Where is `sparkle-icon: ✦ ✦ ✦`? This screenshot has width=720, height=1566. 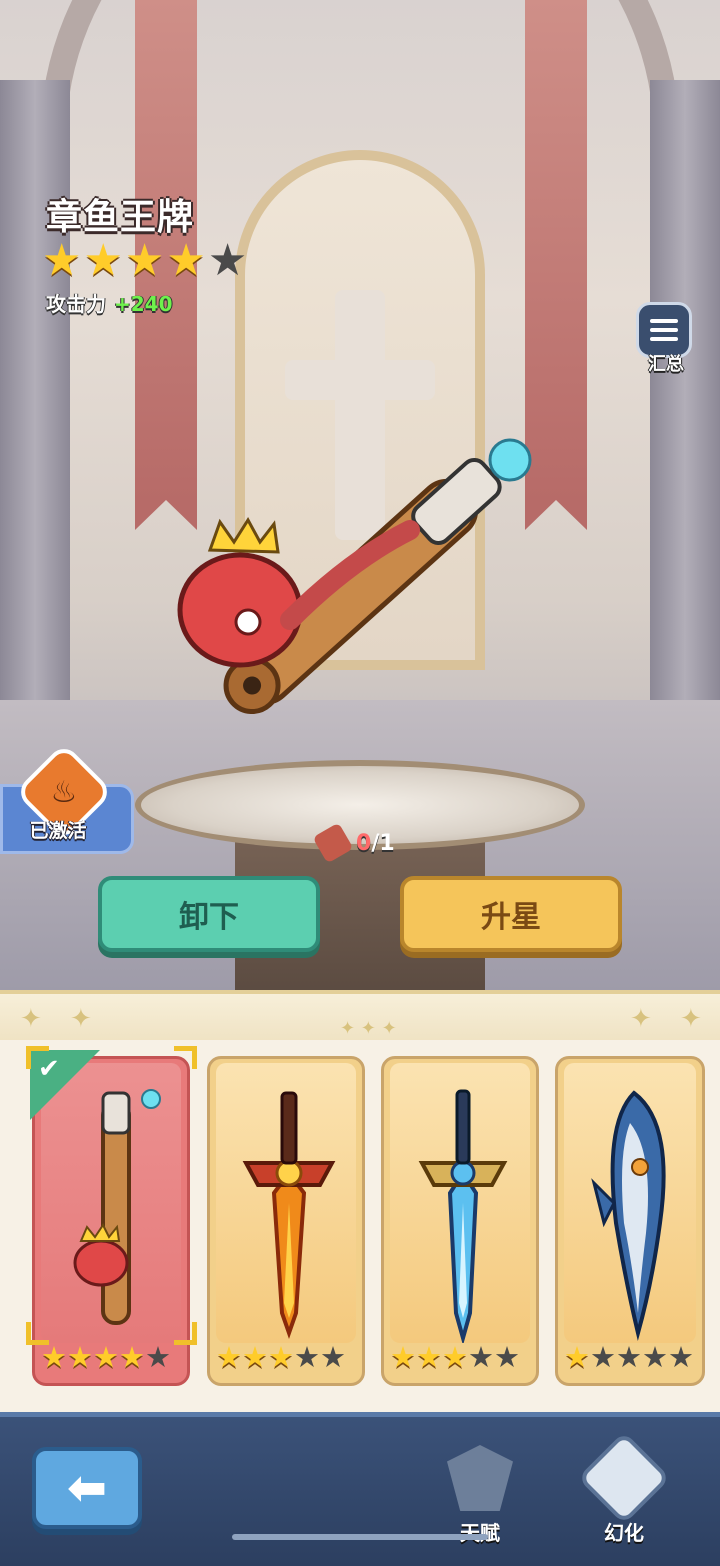 sparkle-icon: ✦ ✦ ✦ is located at coordinates (368, 1028).